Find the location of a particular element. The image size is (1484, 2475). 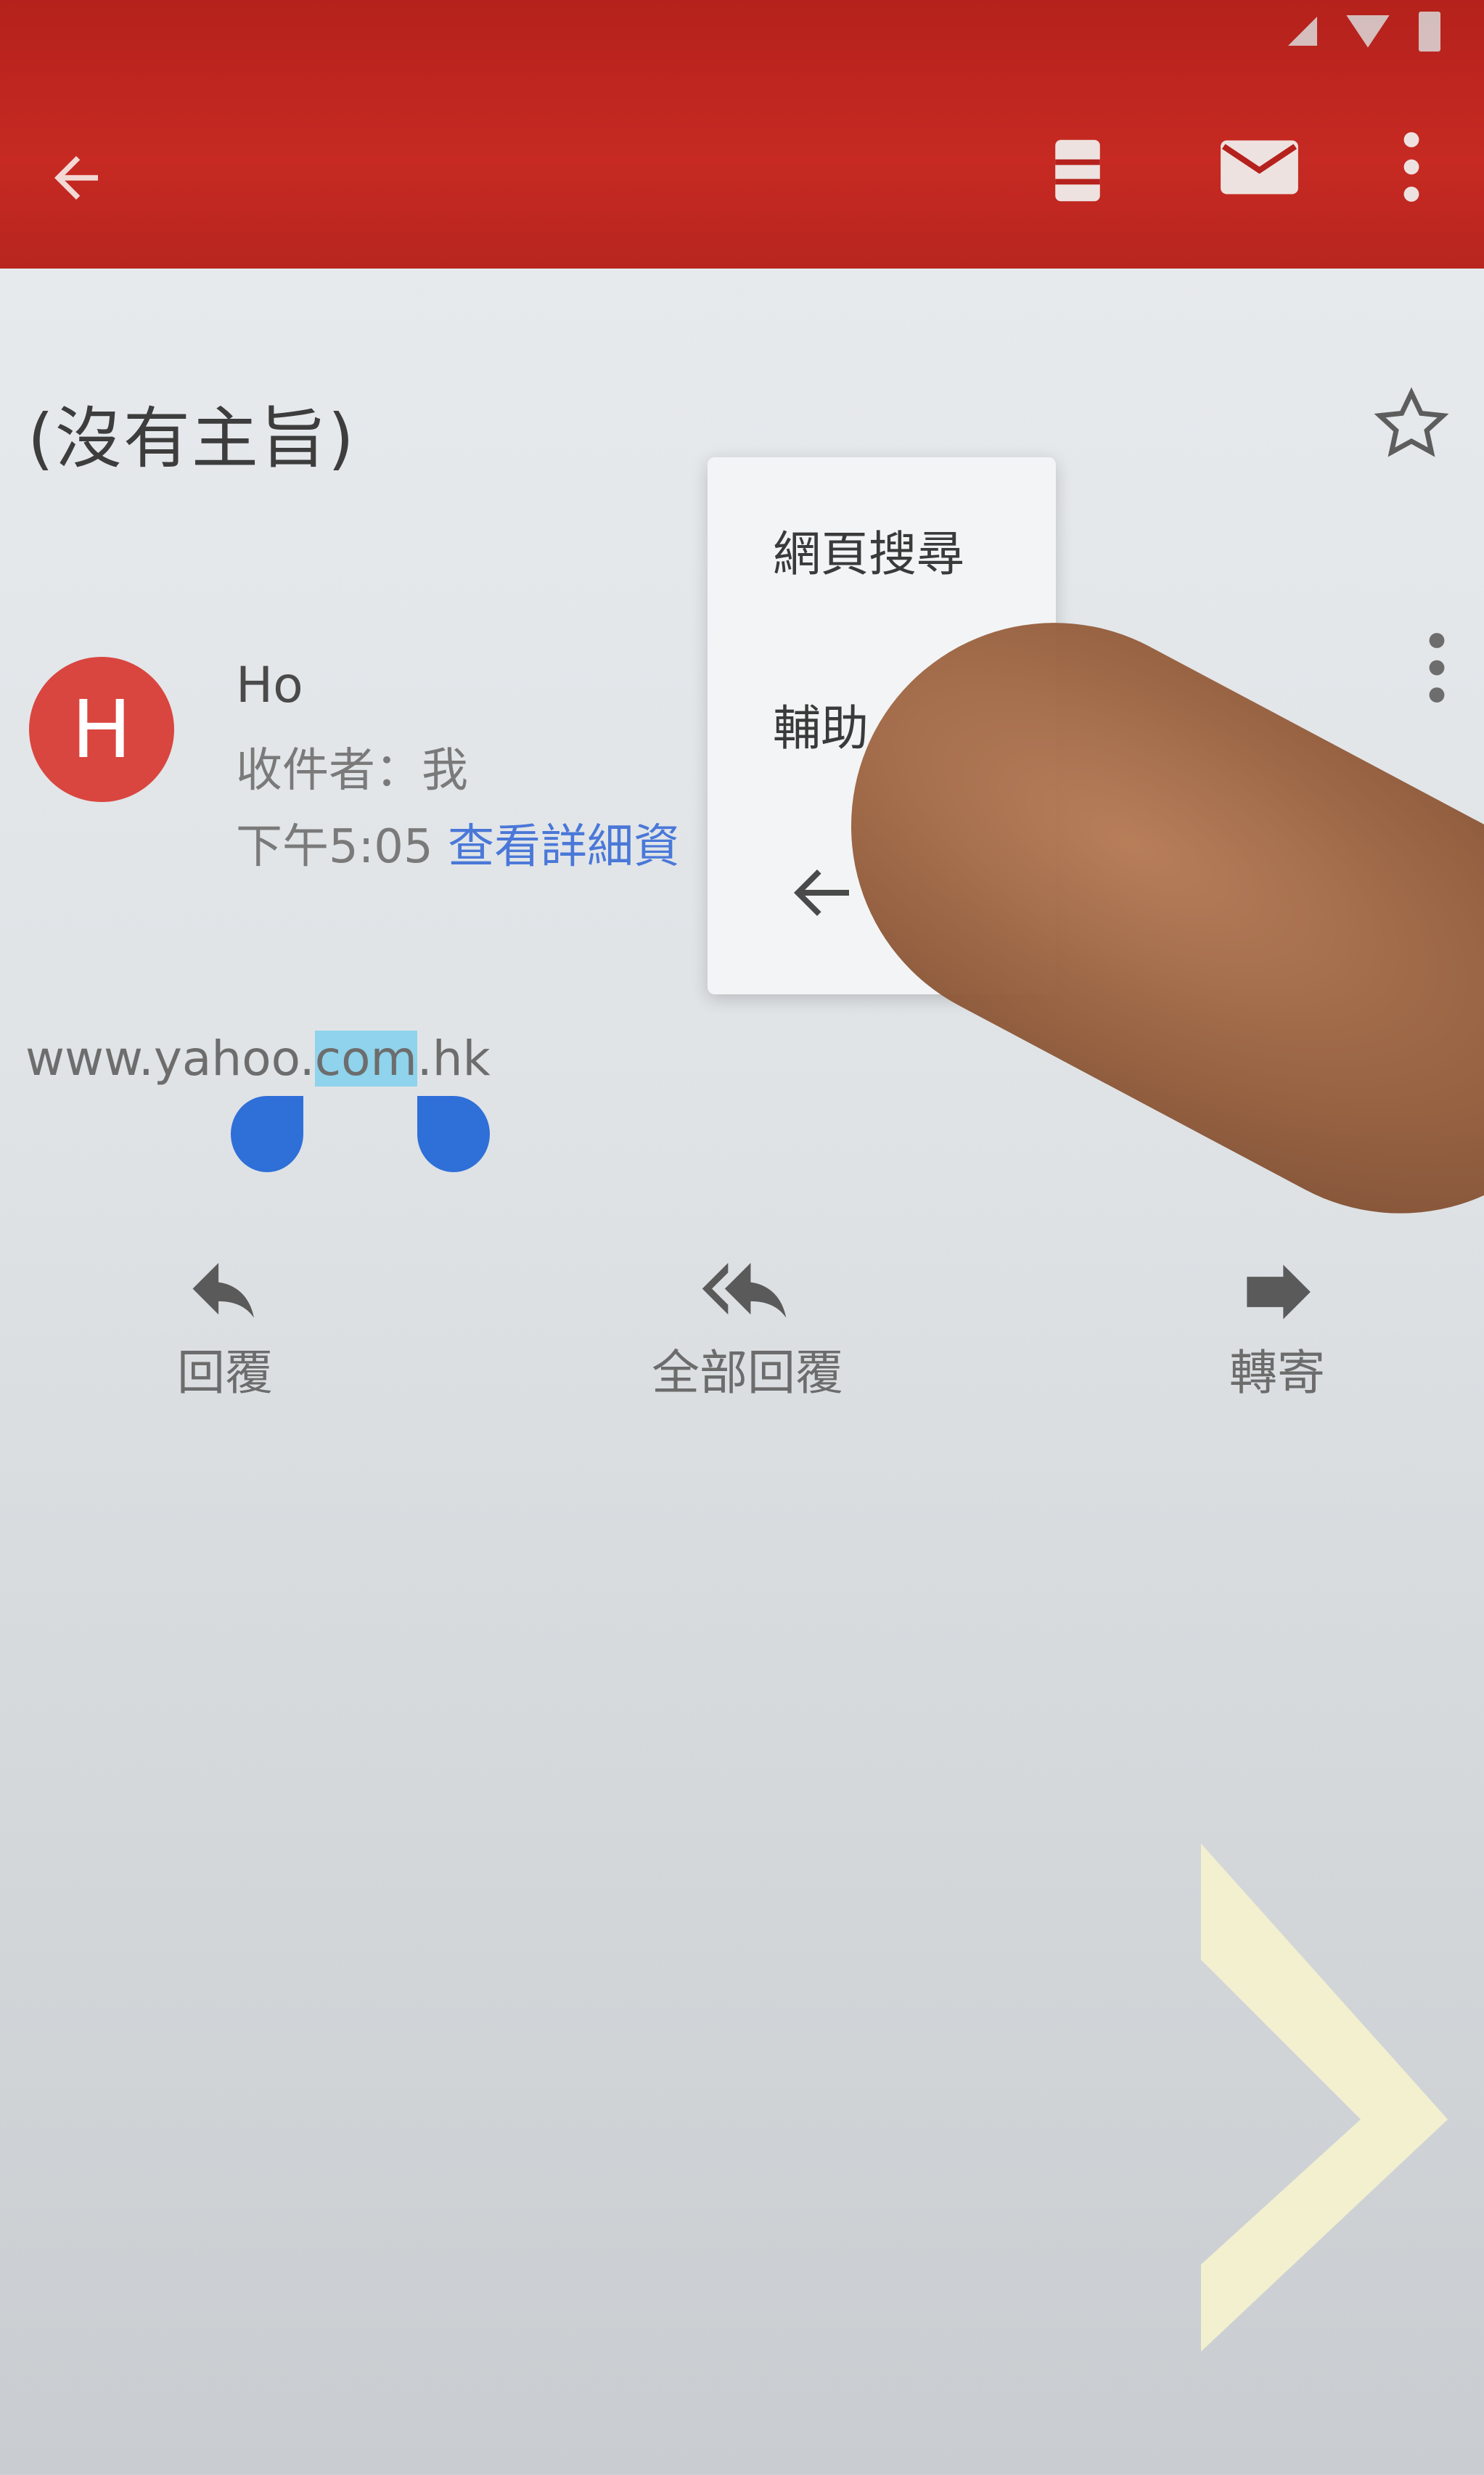

time-line: 下午5:05 查看詳細資 is located at coordinates (458, 843).